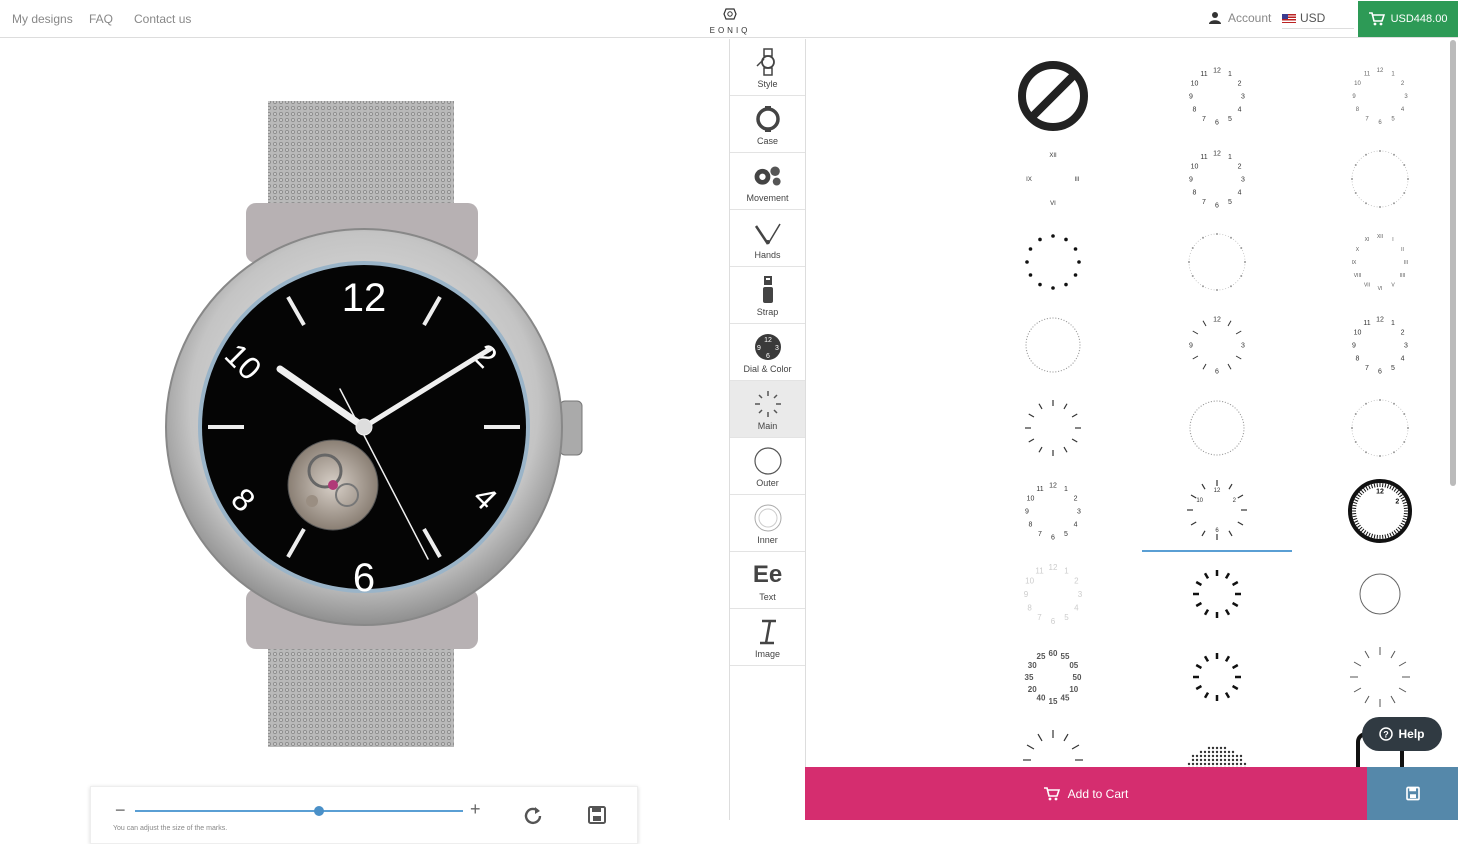 This screenshot has width=1458, height=844. I want to click on dial-thumbnail: 12369, so click(1217, 345).